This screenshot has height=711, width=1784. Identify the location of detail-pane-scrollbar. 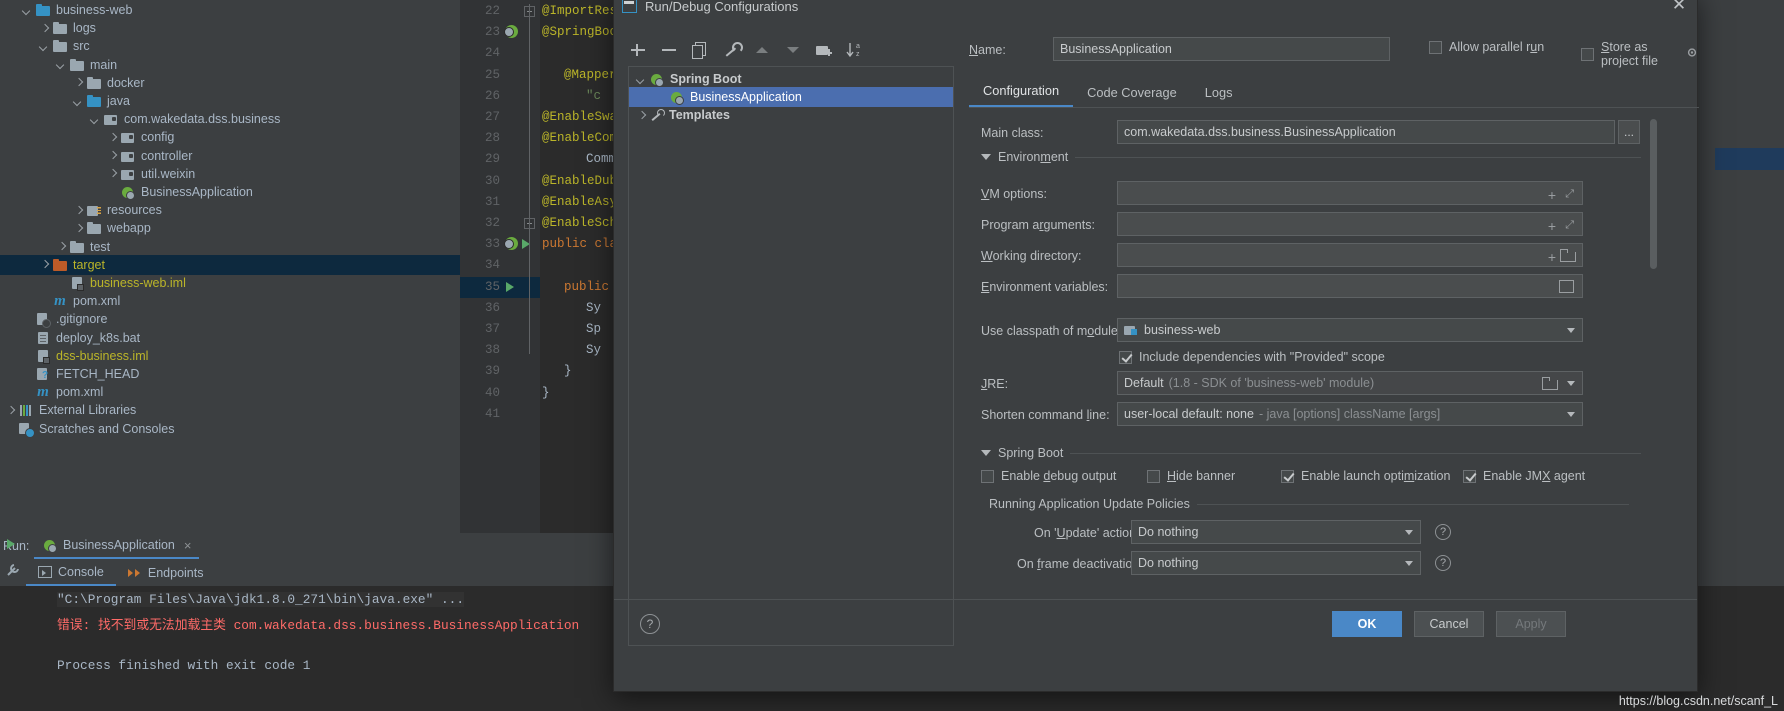
(1653, 194).